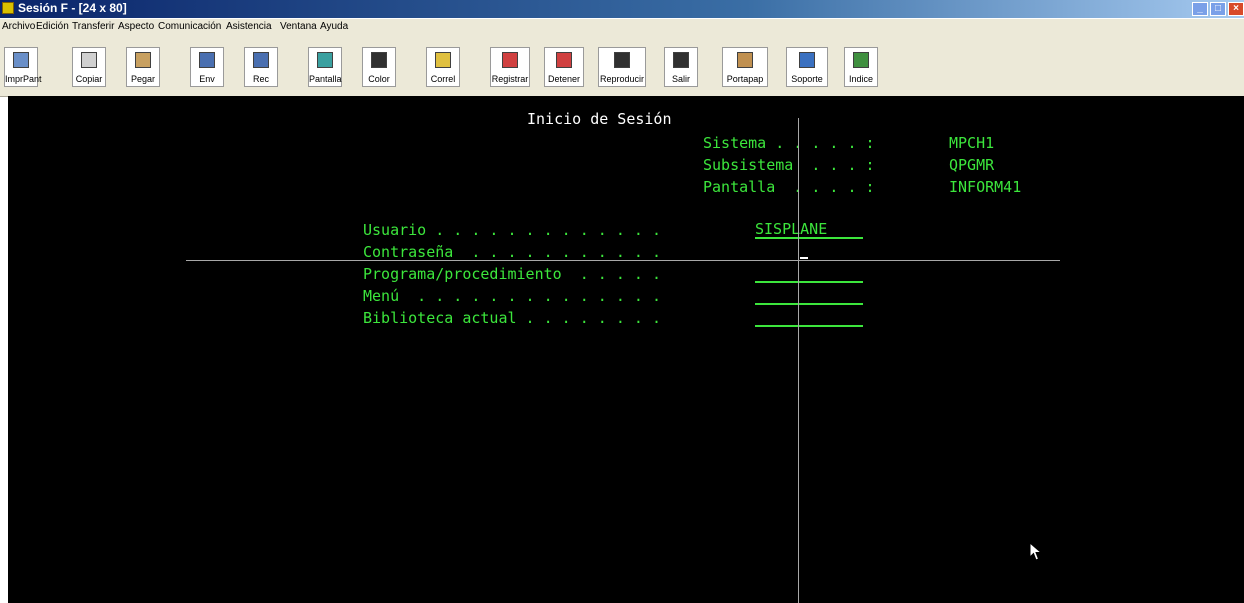 The height and width of the screenshot is (603, 1244). What do you see at coordinates (325, 60) in the screenshot?
I see `display-icon` at bounding box center [325, 60].